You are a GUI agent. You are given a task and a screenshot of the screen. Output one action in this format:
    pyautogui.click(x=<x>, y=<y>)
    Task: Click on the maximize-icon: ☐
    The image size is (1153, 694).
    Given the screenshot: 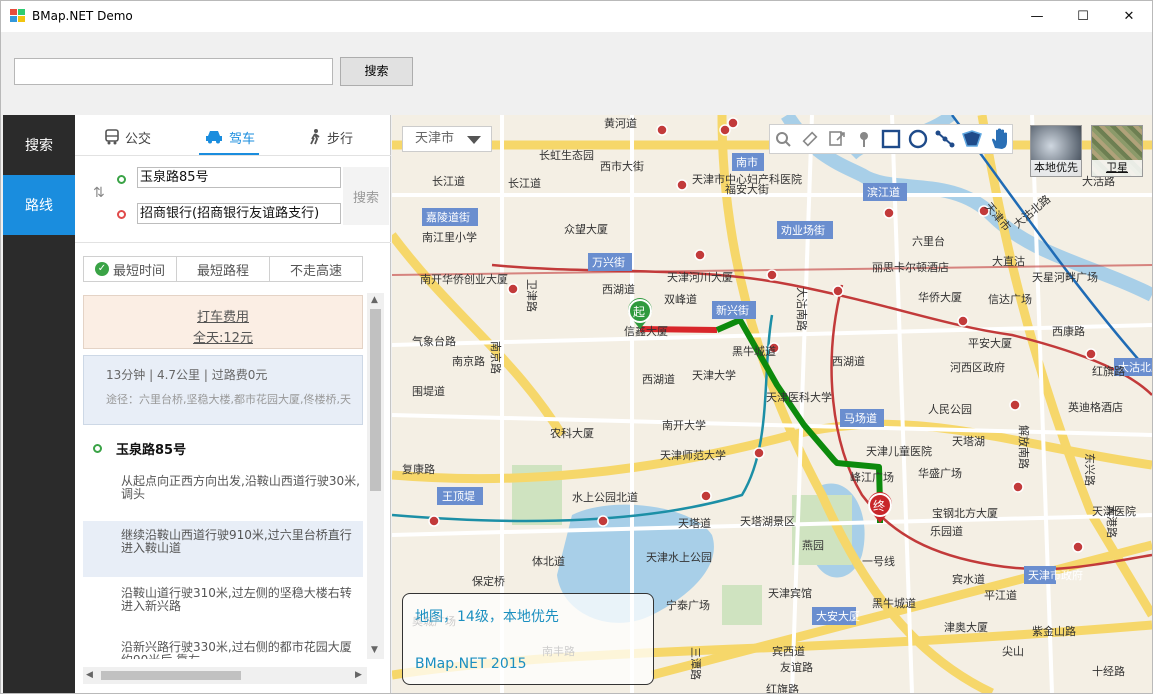 What is the action you would take?
    pyautogui.click(x=1083, y=16)
    